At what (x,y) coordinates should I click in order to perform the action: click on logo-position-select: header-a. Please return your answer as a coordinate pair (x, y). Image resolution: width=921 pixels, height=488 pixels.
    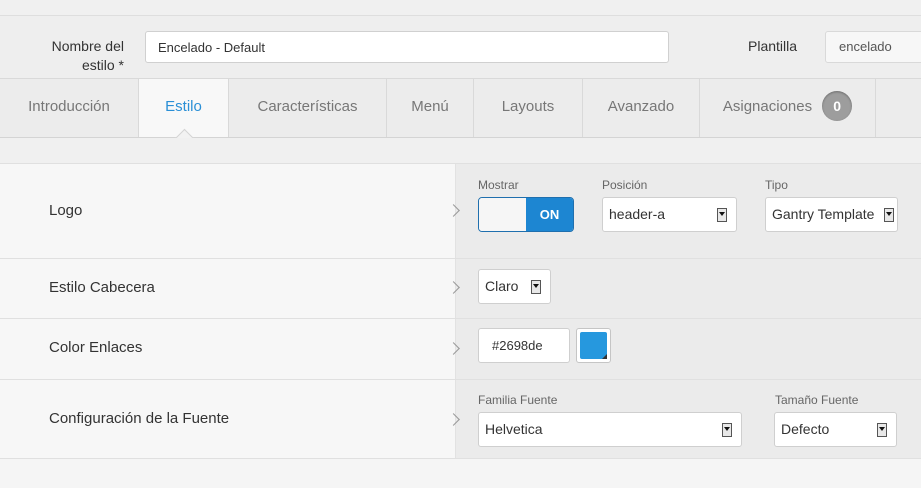
    Looking at the image, I should click on (669, 214).